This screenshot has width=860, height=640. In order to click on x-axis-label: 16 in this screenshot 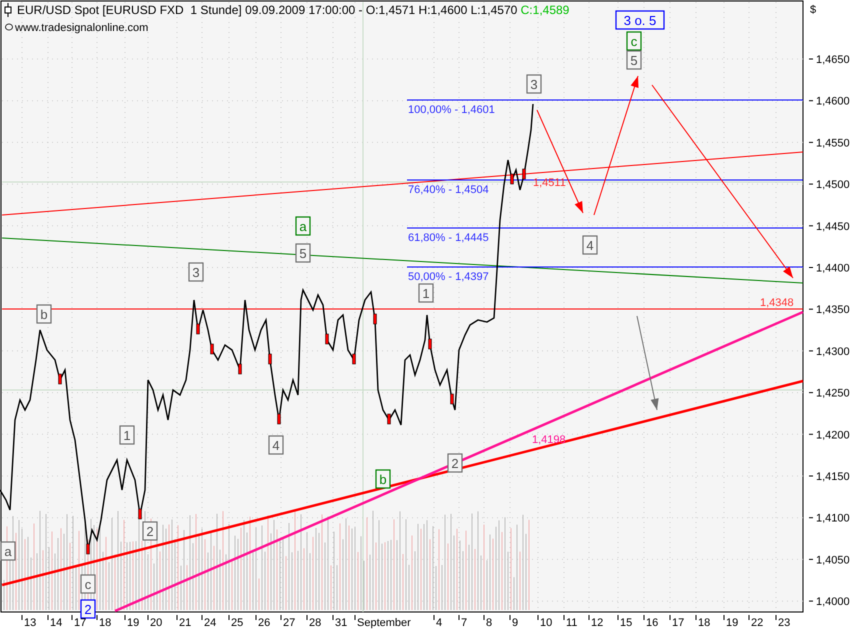, I will do `click(652, 623)`.